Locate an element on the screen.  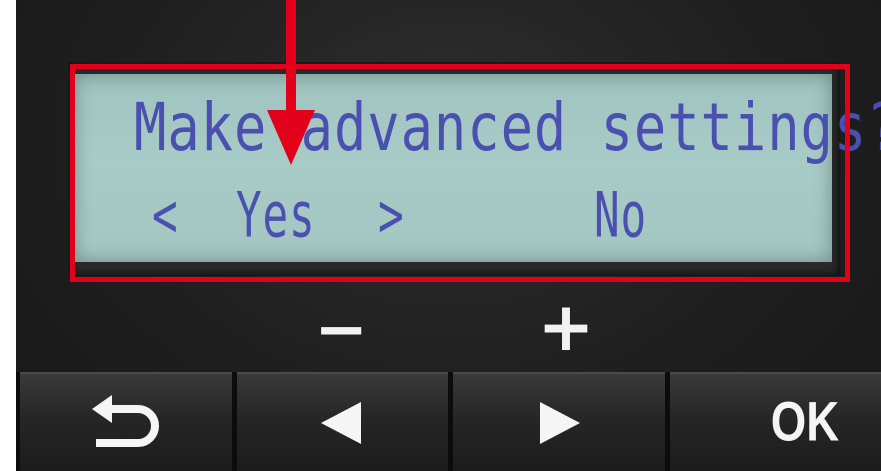
triangle-left-icon is located at coordinates (341, 422).